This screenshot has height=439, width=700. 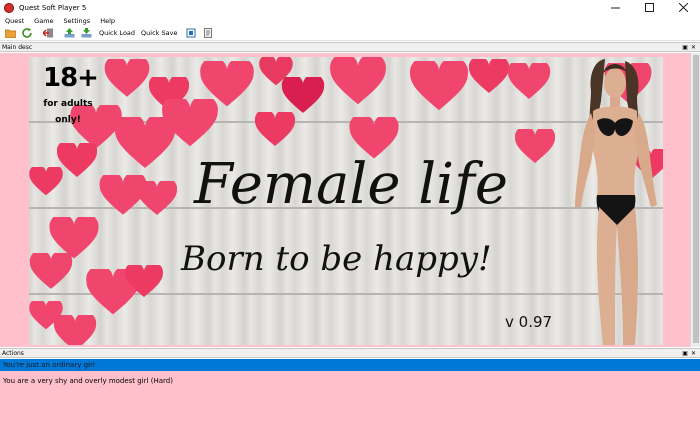 I want to click on fullscreen-icon, so click(x=191, y=33).